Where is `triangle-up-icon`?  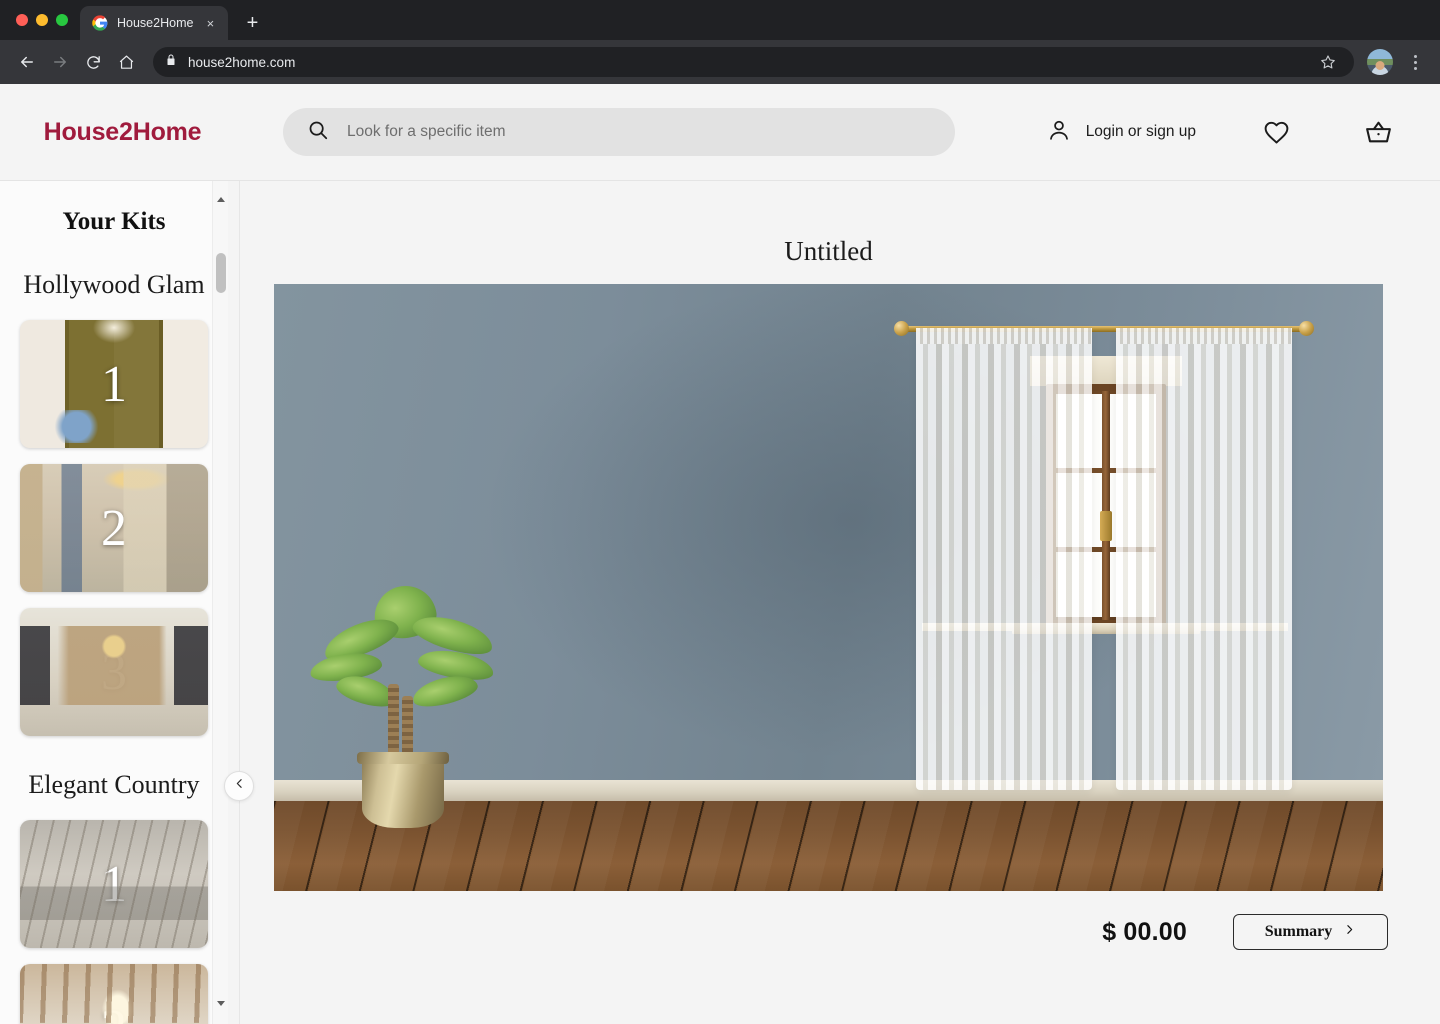
triangle-up-icon is located at coordinates (220, 199).